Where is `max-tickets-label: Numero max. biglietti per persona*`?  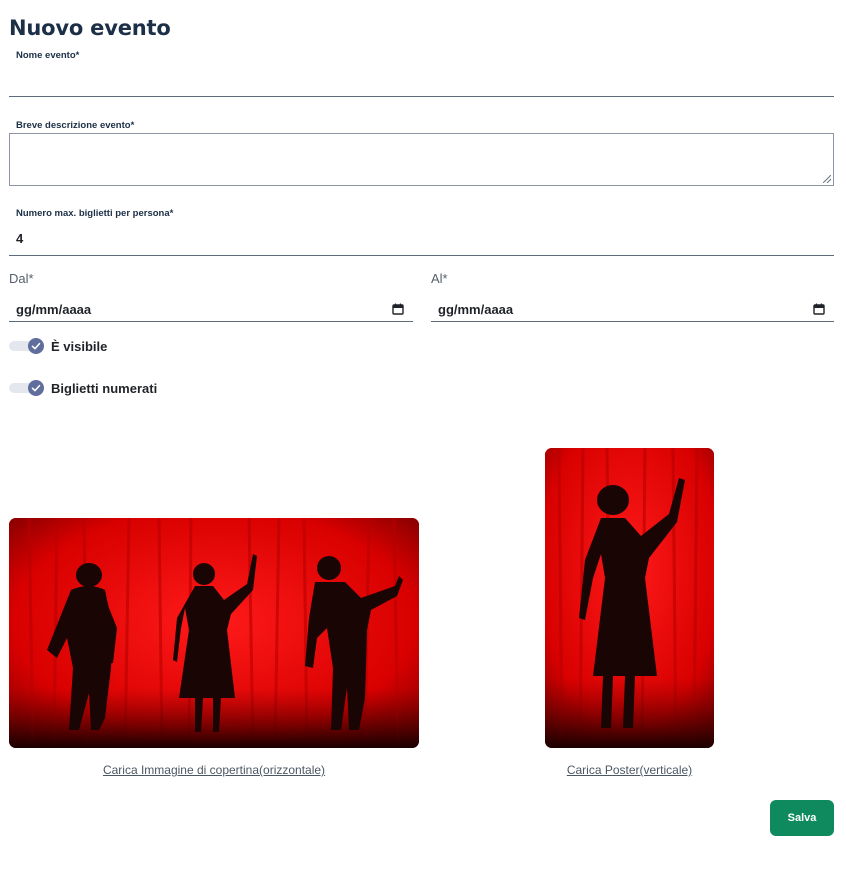
max-tickets-label: Numero max. biglietti per persona* is located at coordinates (95, 213).